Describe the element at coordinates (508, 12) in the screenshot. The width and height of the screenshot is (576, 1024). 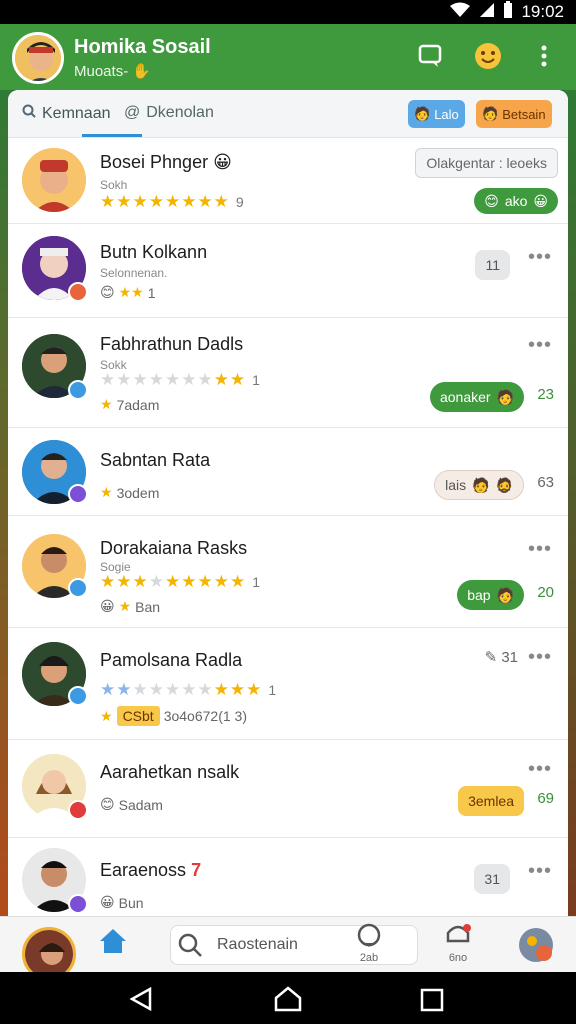
I see `battery-icon` at that location.